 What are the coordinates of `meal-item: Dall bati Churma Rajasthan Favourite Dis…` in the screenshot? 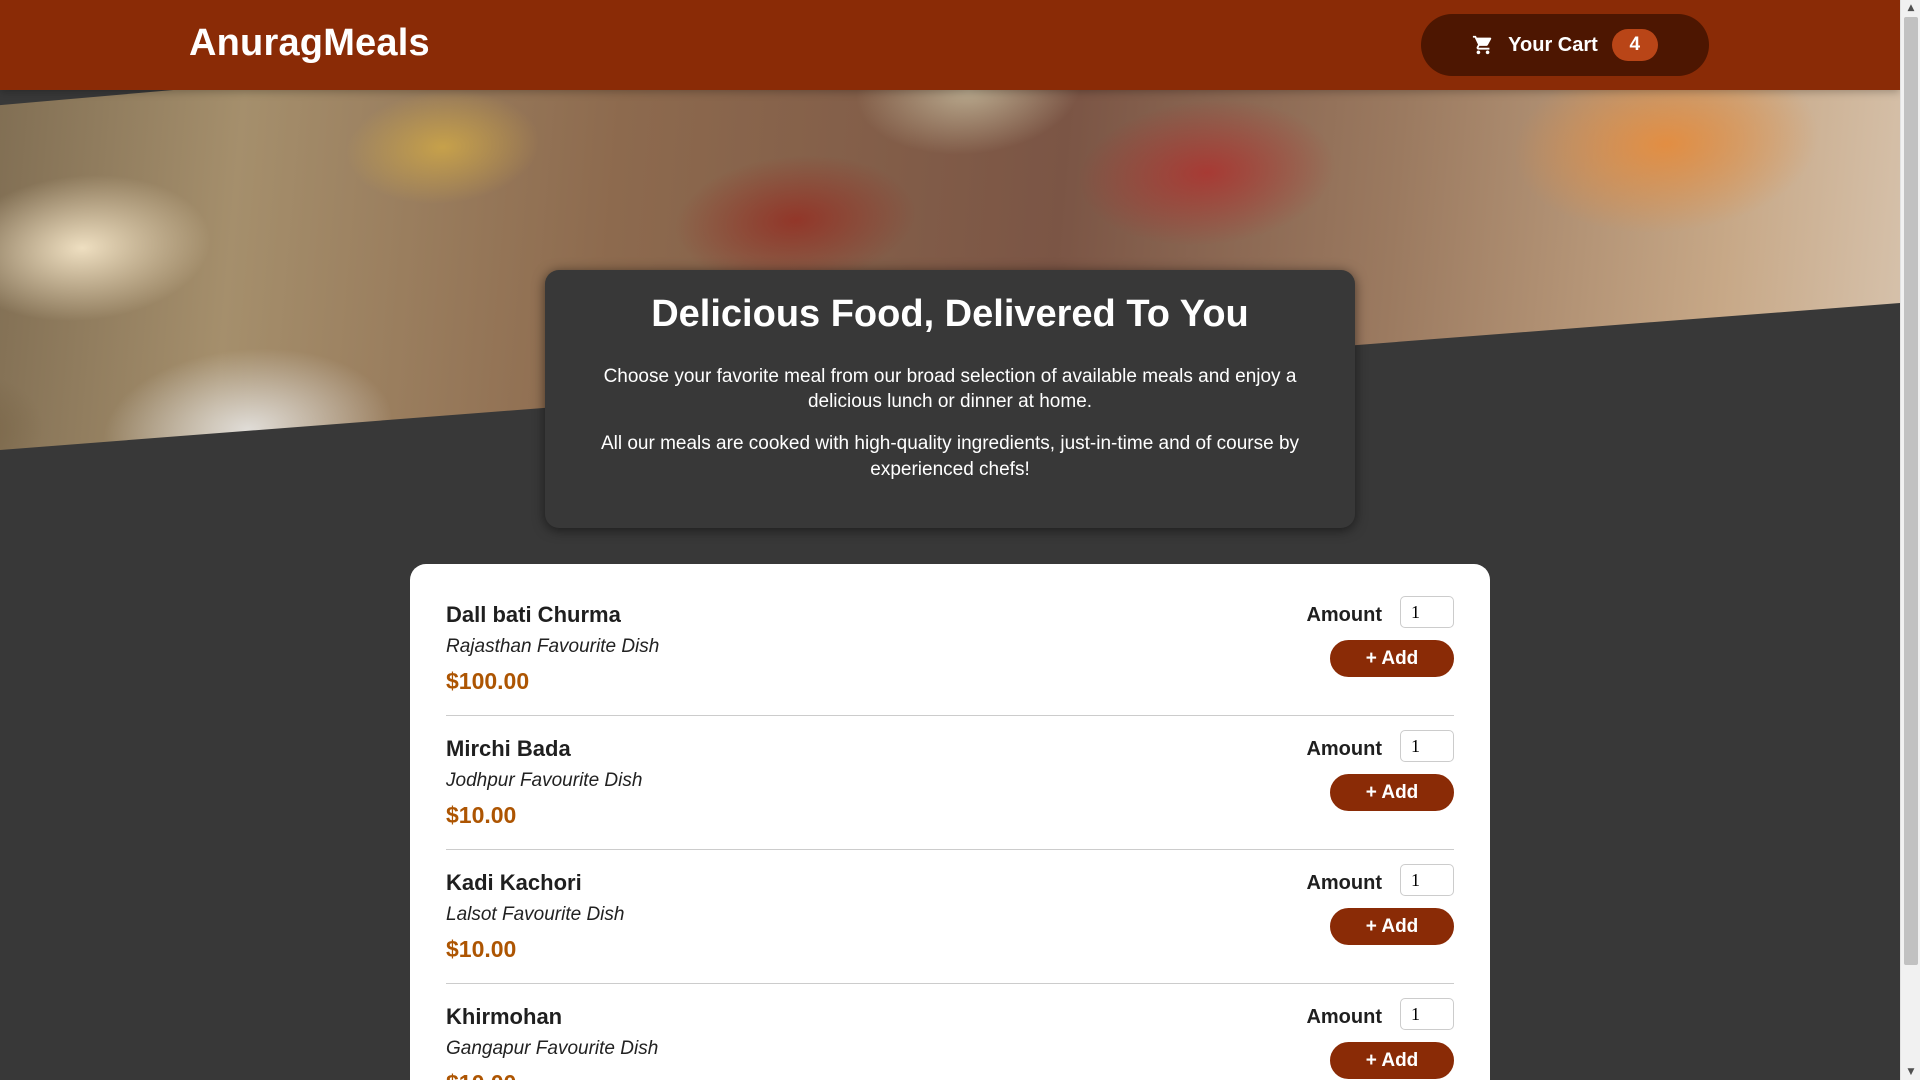 It's located at (950, 649).